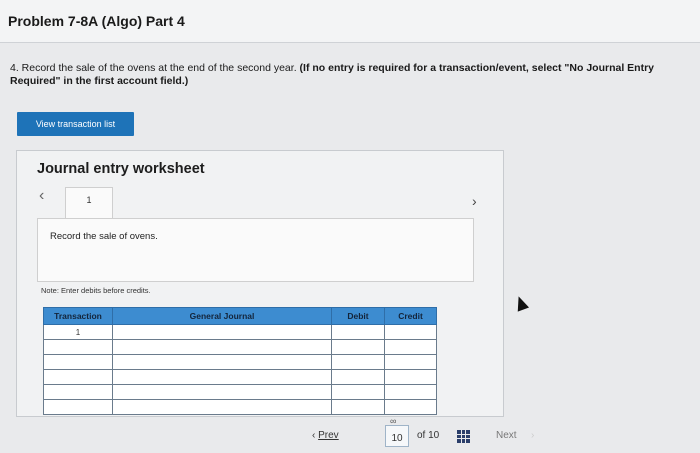 The height and width of the screenshot is (453, 700). I want to click on next-button: Next, so click(506, 435).